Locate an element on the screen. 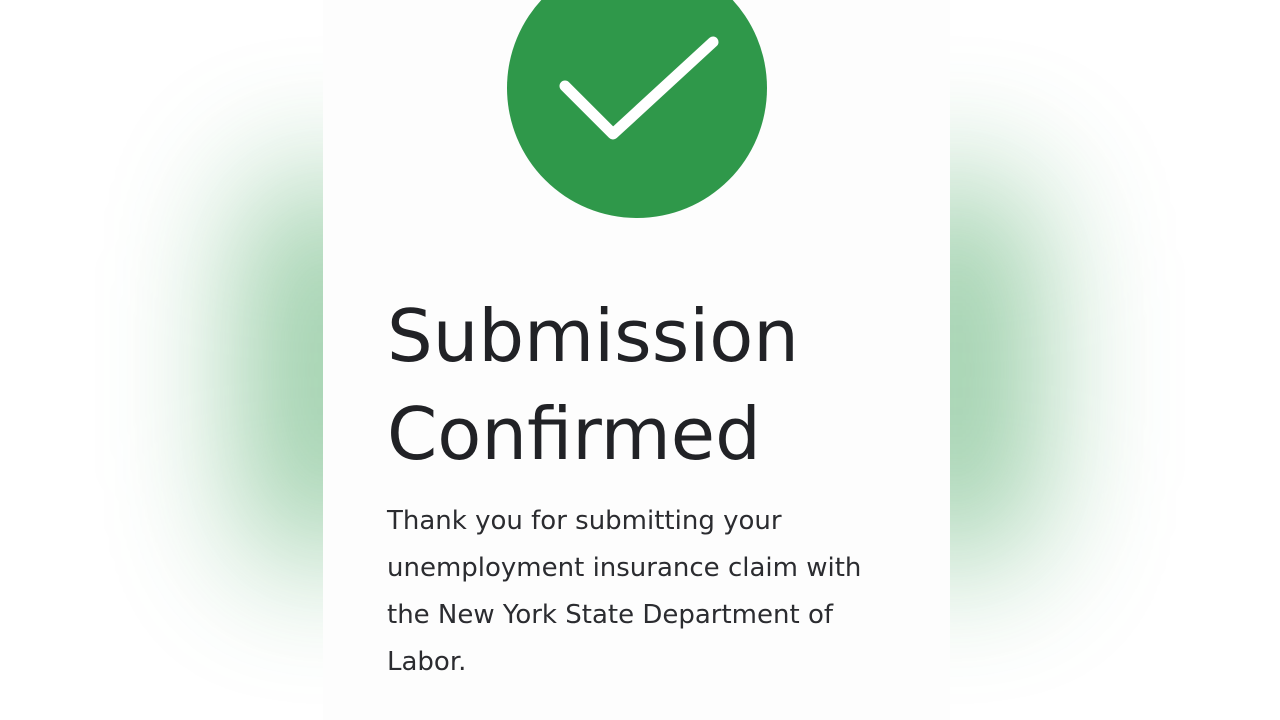 The height and width of the screenshot is (720, 1280). success-badge is located at coordinates (637, 109).